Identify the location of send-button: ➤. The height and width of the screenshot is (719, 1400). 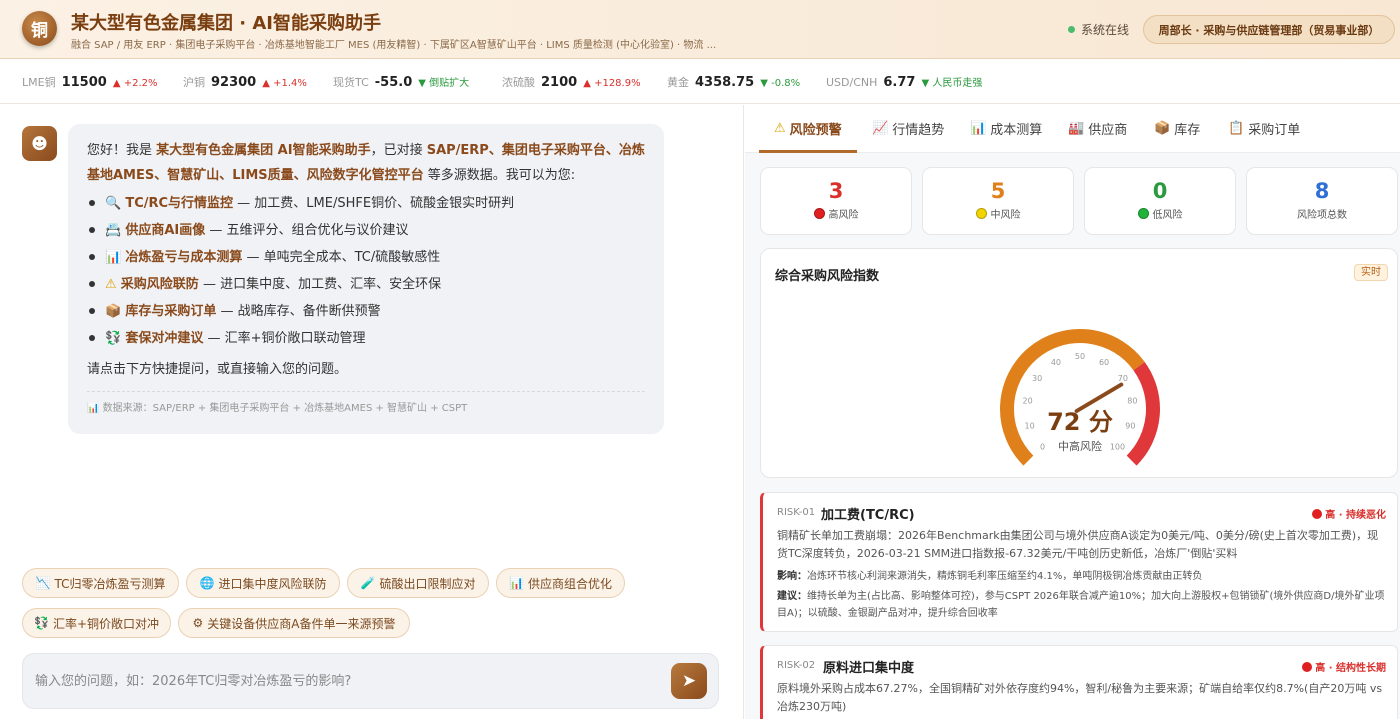
(689, 681).